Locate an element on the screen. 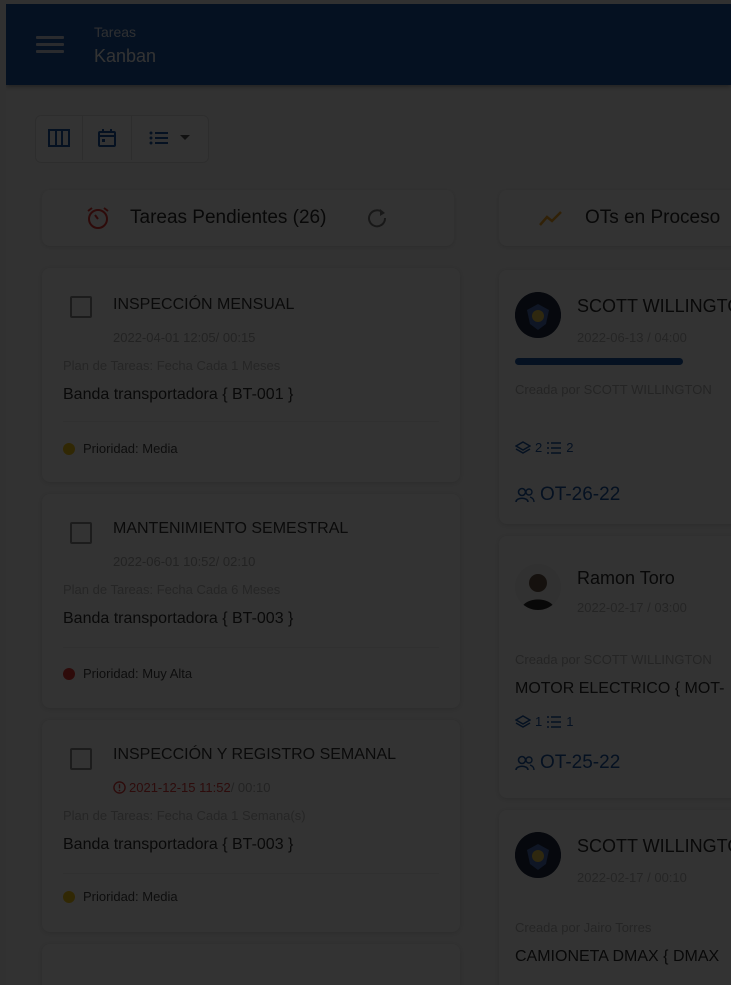 This screenshot has width=731, height=985. in-process-column-header: OTs en Proceso is located at coordinates (615, 218).